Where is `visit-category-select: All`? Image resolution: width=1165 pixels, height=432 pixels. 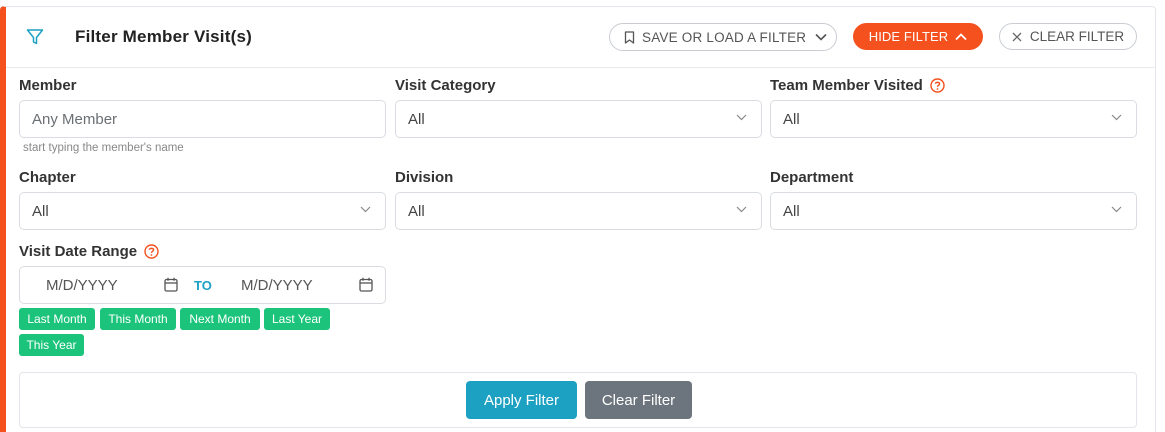 visit-category-select: All is located at coordinates (578, 119).